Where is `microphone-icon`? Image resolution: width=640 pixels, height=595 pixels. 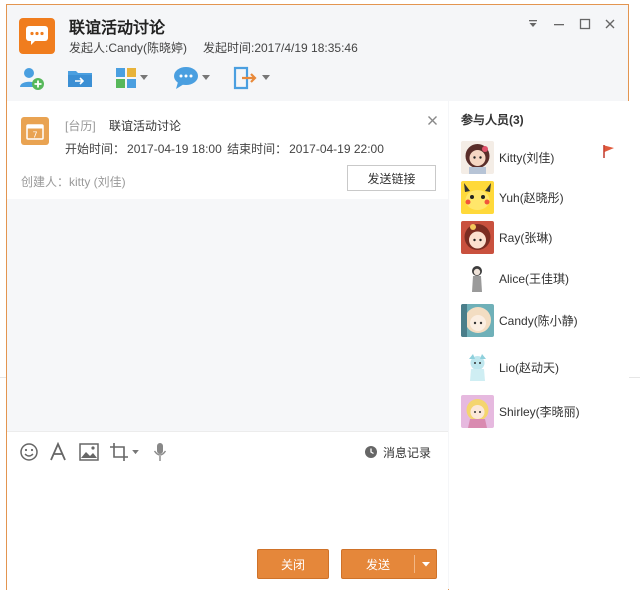 microphone-icon is located at coordinates (160, 452).